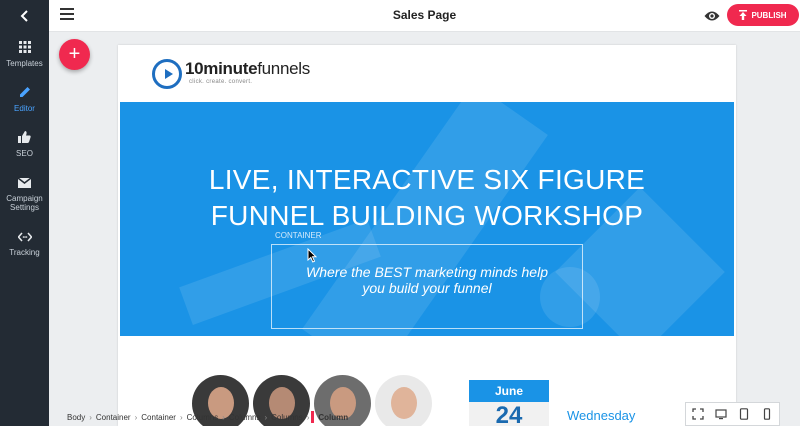 The image size is (800, 426). I want to click on event-date-card: June 24, so click(509, 403).